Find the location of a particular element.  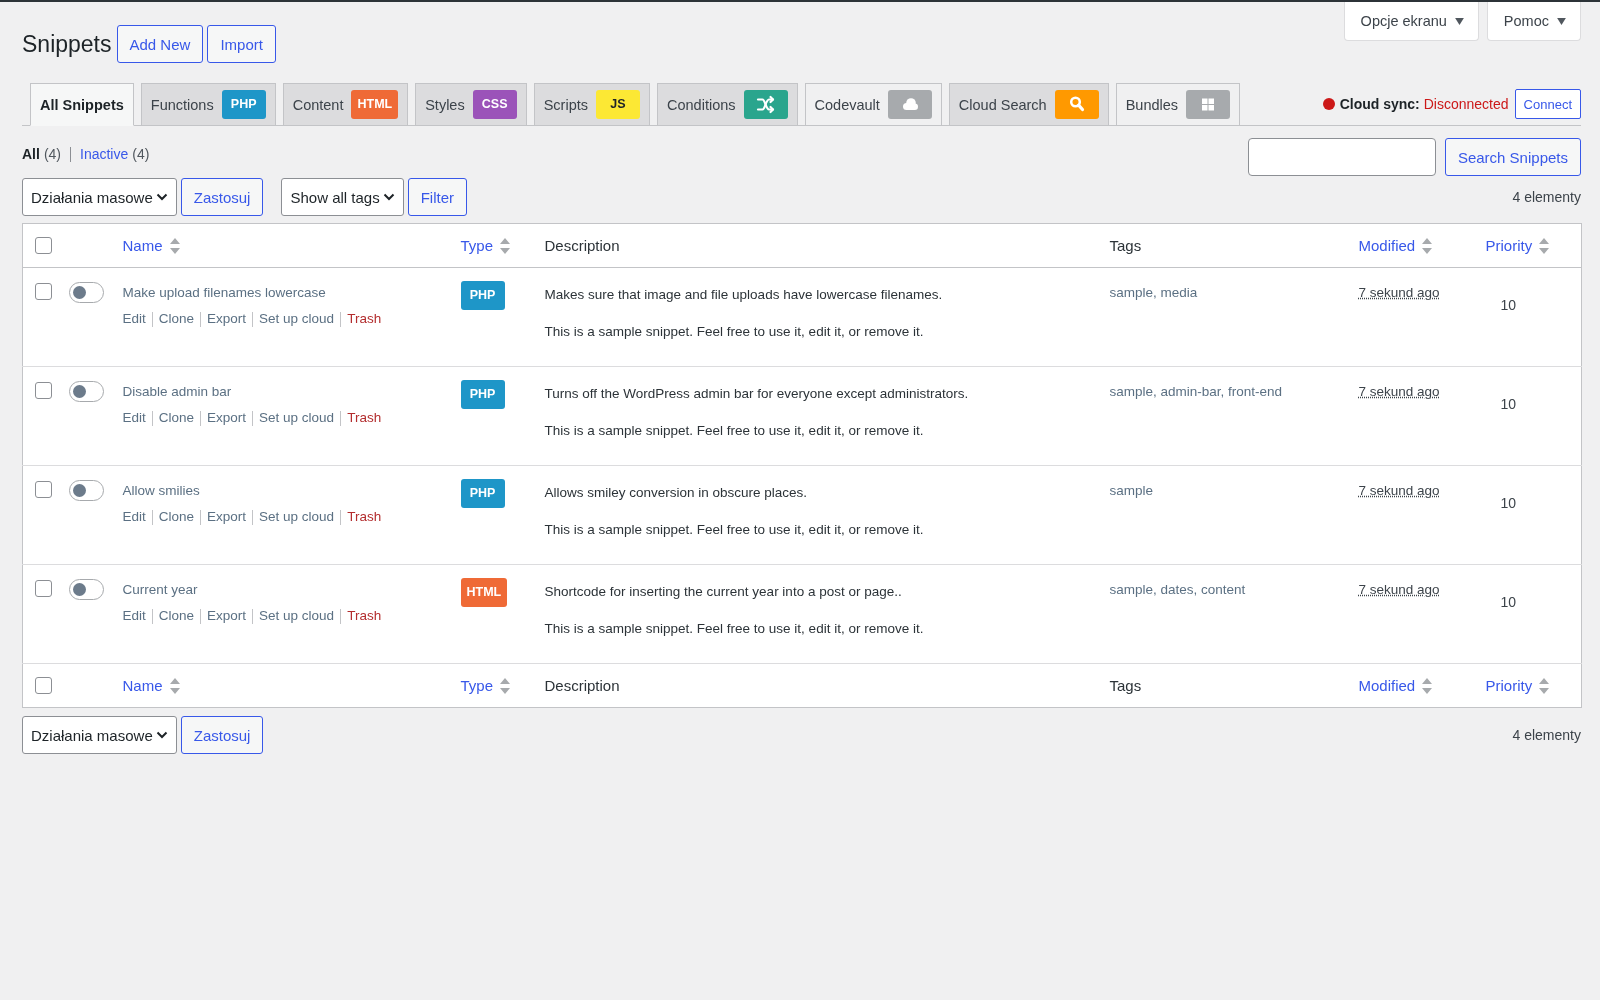

header-button: Import is located at coordinates (241, 44).